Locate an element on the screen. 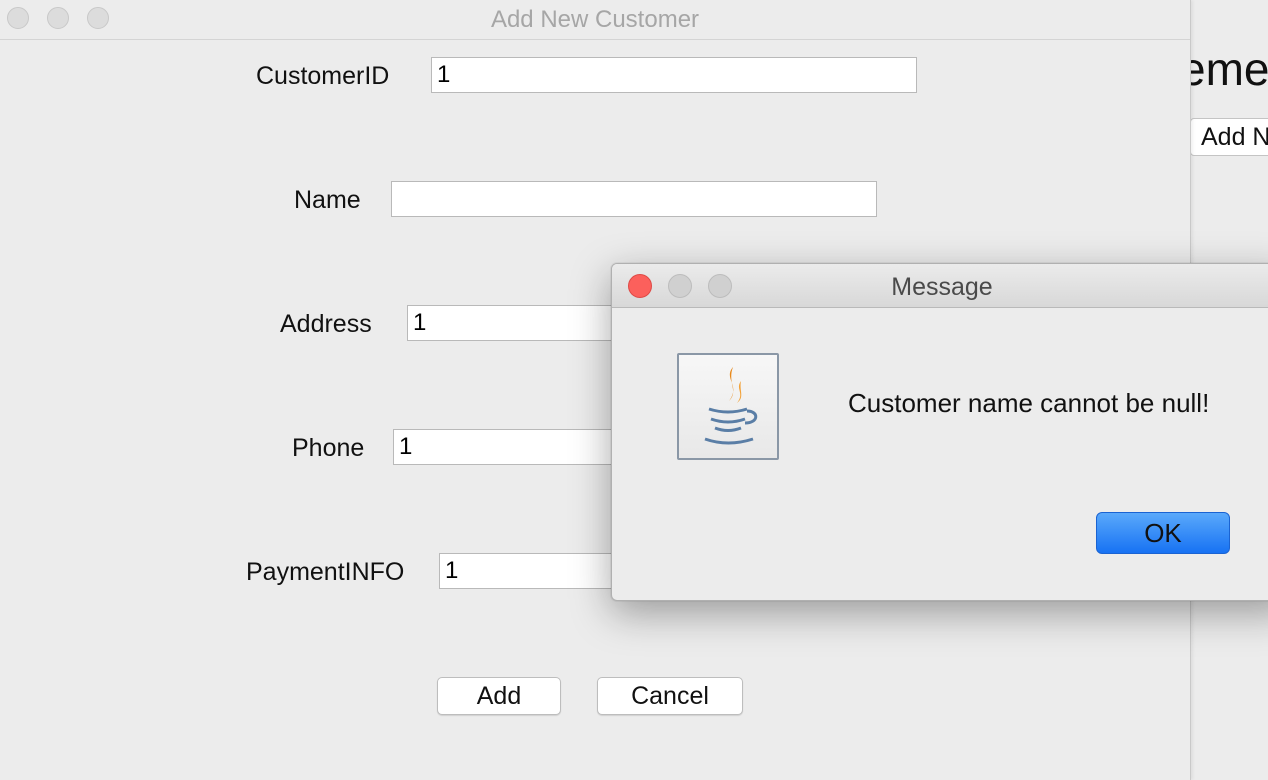 The width and height of the screenshot is (1268, 780). background-heading: eme is located at coordinates (1224, 69).